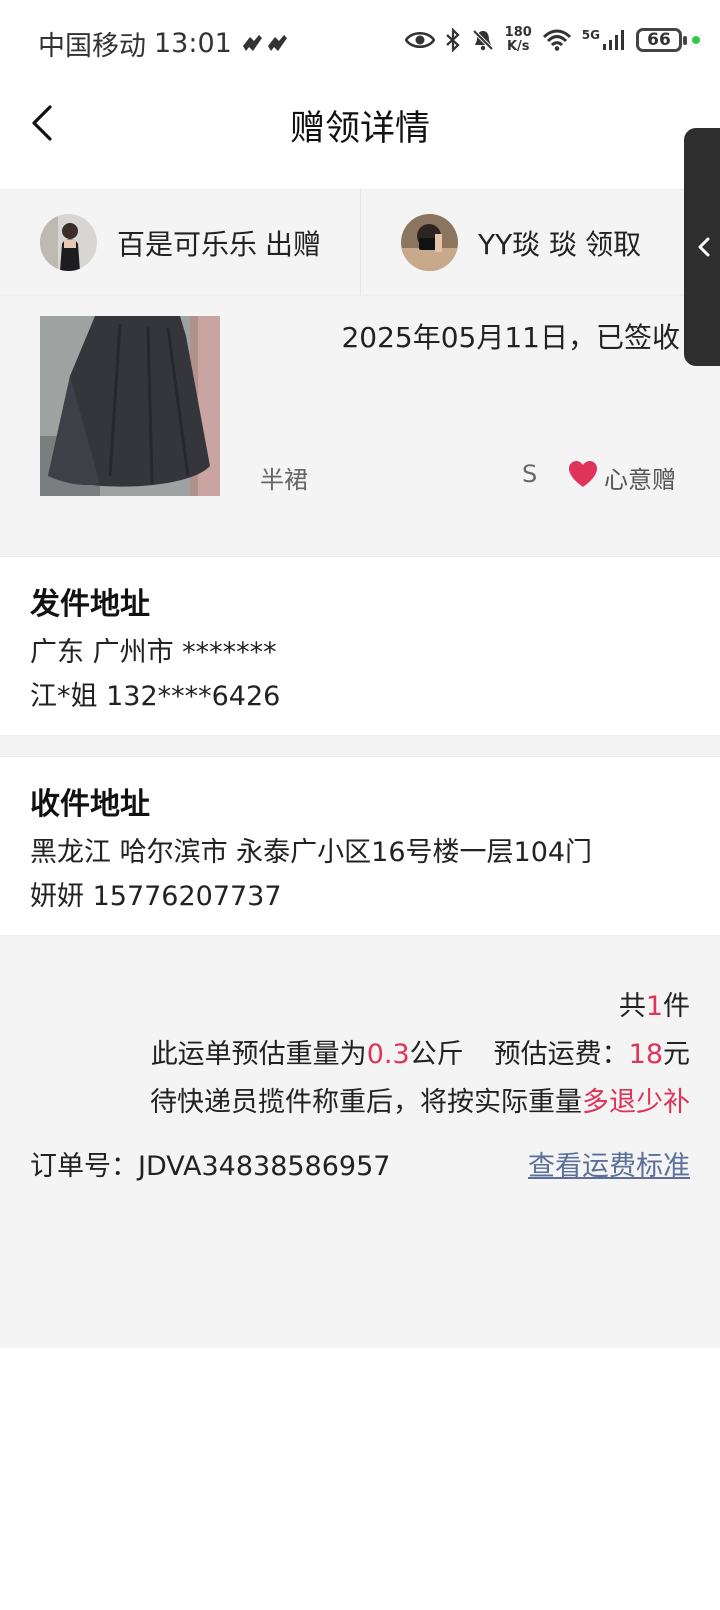 This screenshot has width=720, height=1610. I want to click on battery-icon: 66, so click(661, 40).